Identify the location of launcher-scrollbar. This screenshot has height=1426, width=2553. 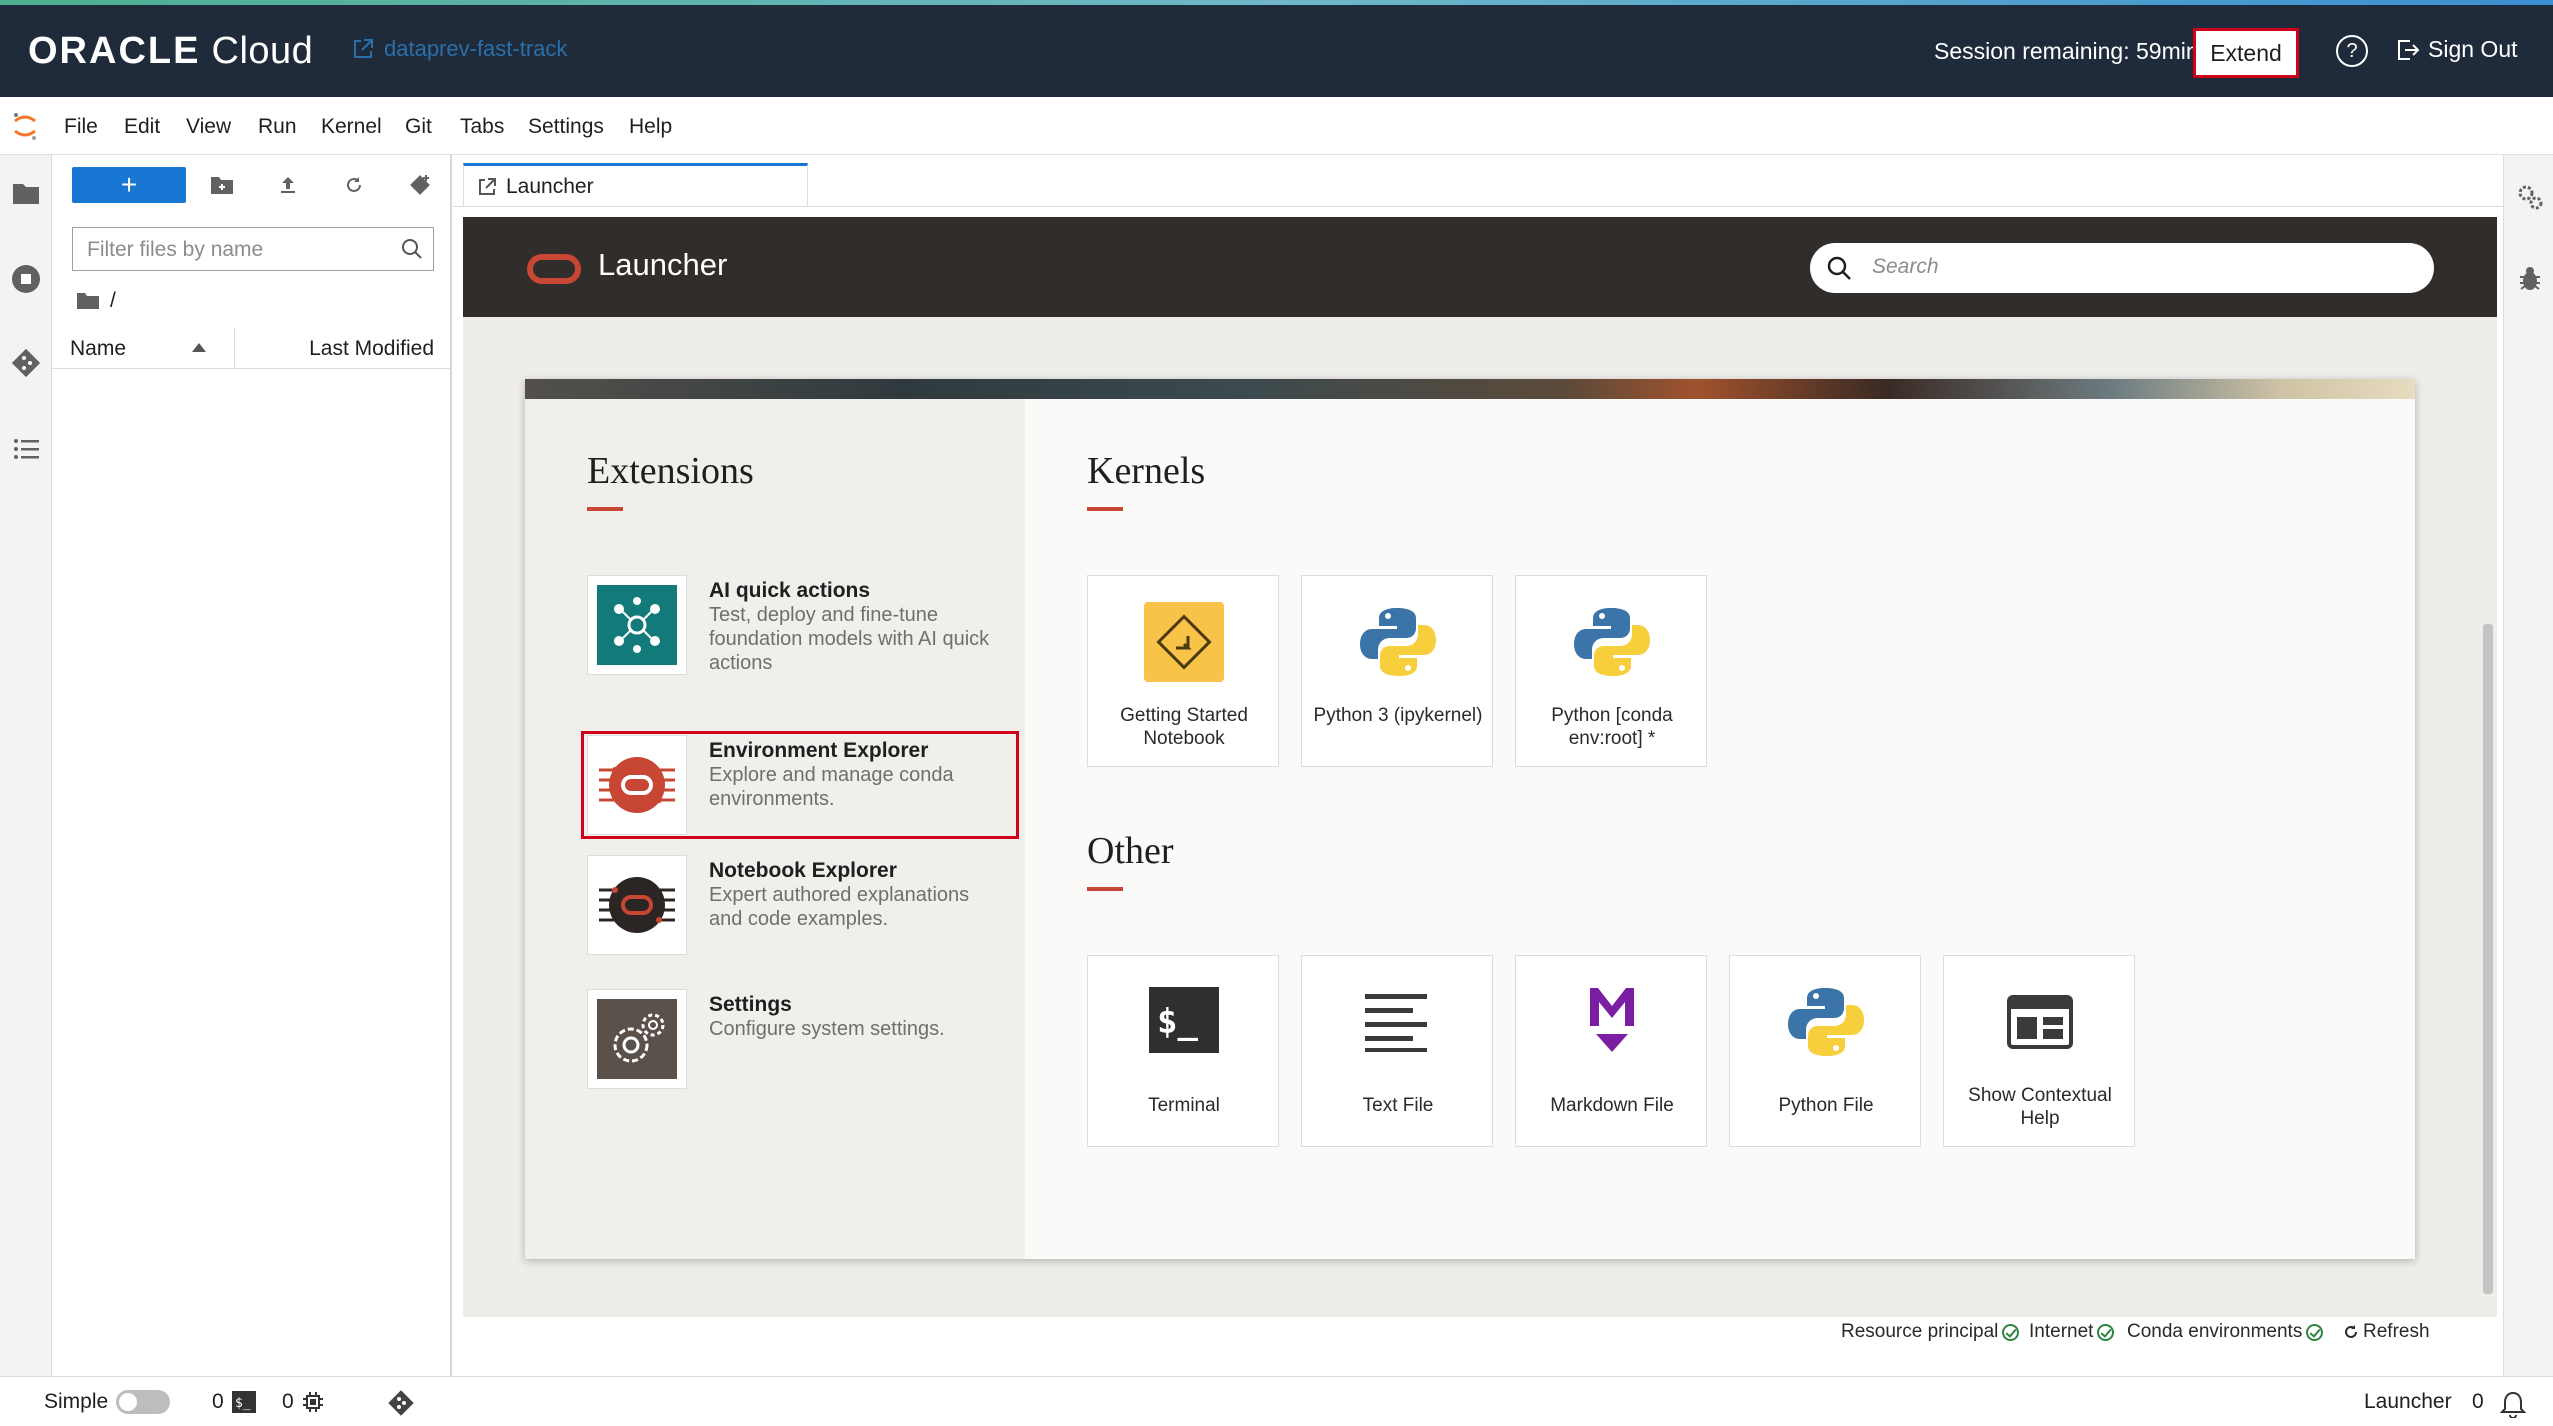
(2488, 959).